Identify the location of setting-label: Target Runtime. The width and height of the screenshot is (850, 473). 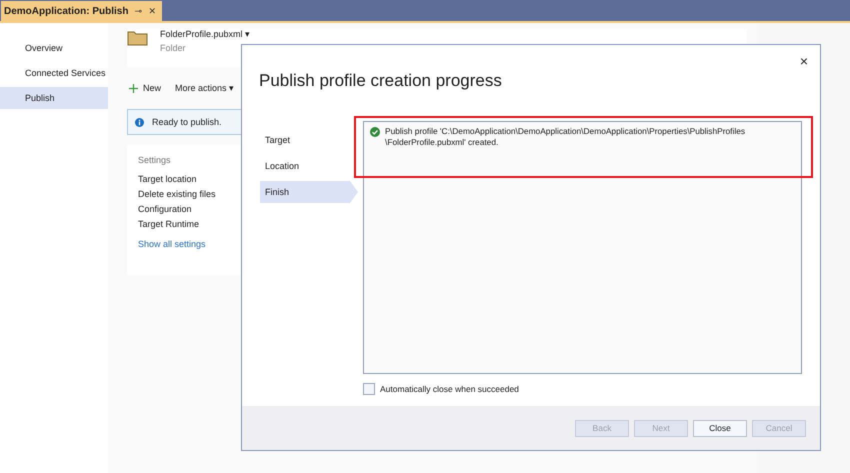
(169, 224).